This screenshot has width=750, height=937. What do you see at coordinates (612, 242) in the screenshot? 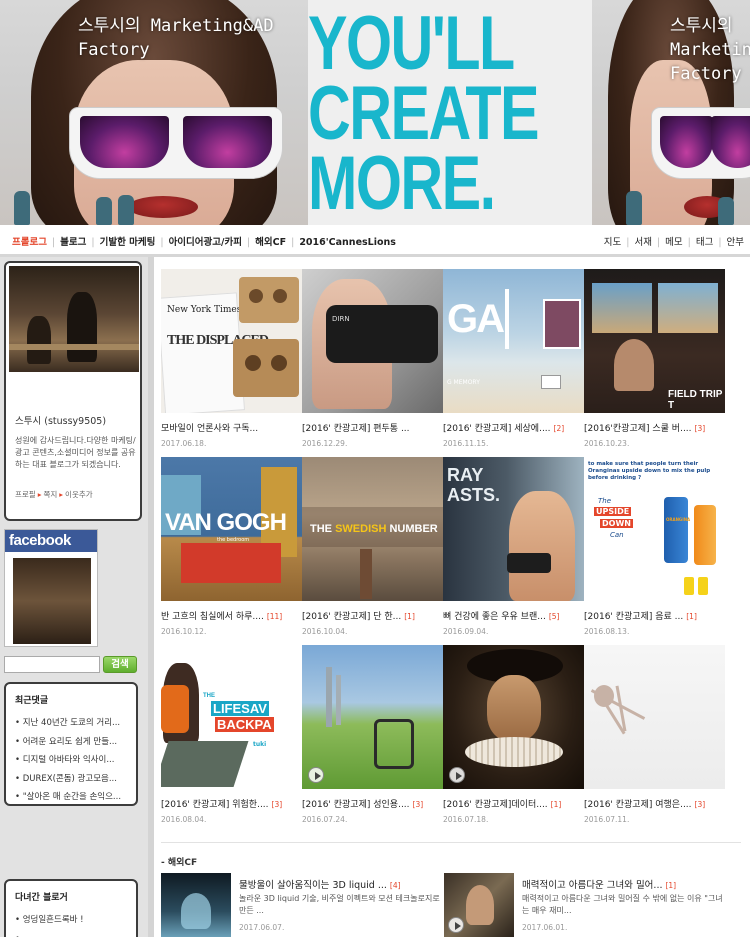
I see `nav-map: 지도` at bounding box center [612, 242].